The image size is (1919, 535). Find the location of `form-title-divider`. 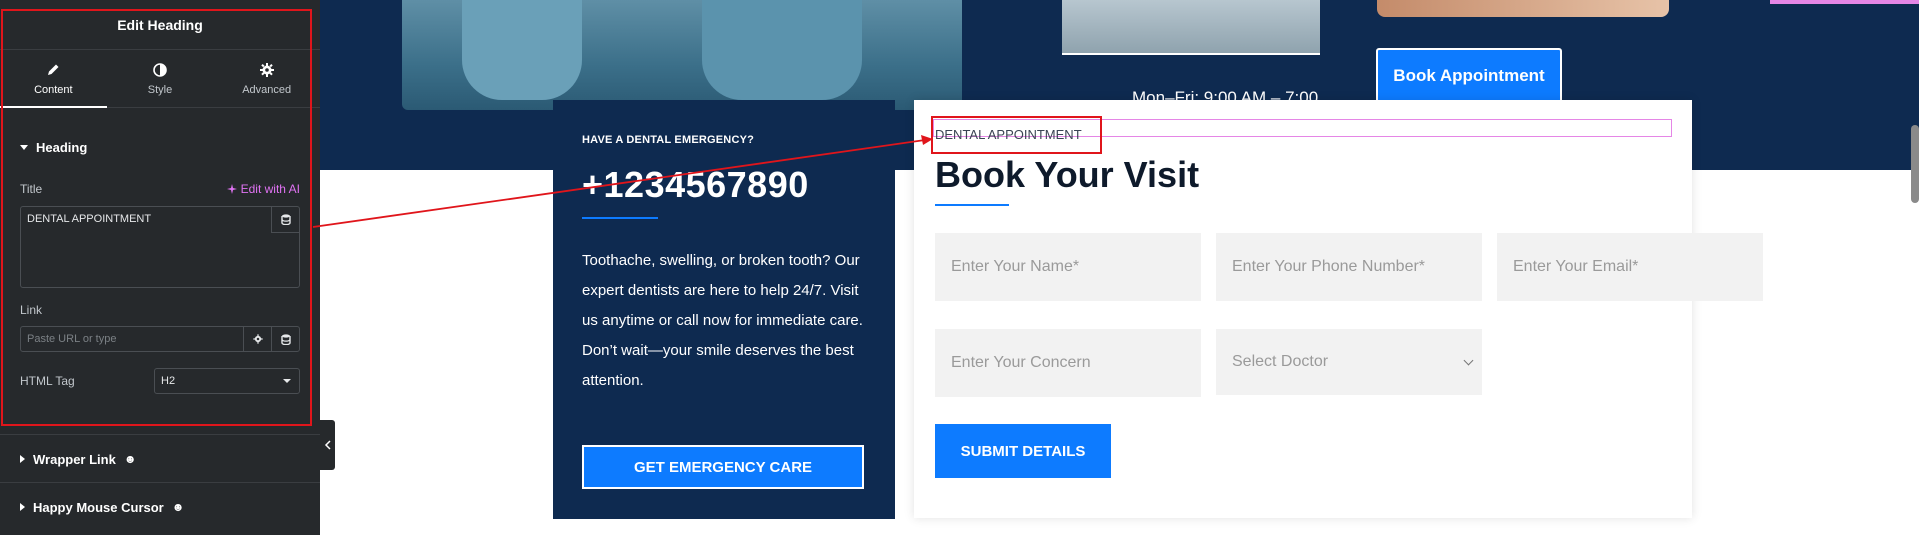

form-title-divider is located at coordinates (972, 205).